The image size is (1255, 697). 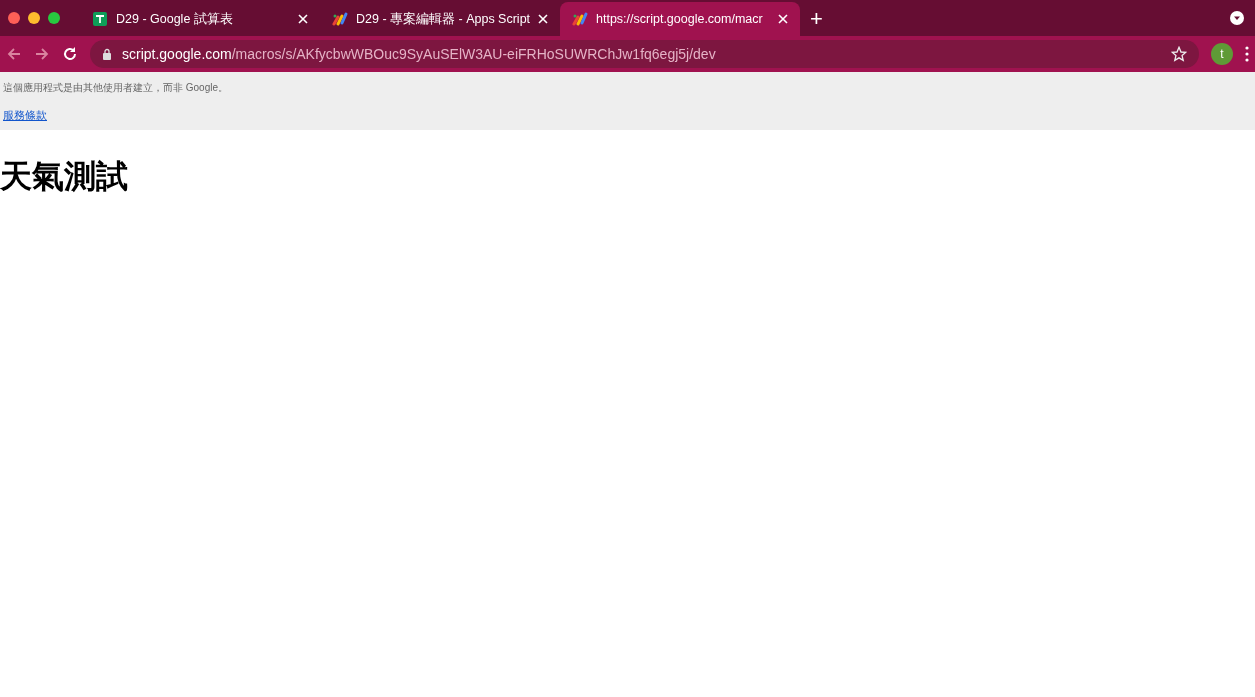 I want to click on browser-tab: https://script.google.com/macr, so click(x=680, y=19).